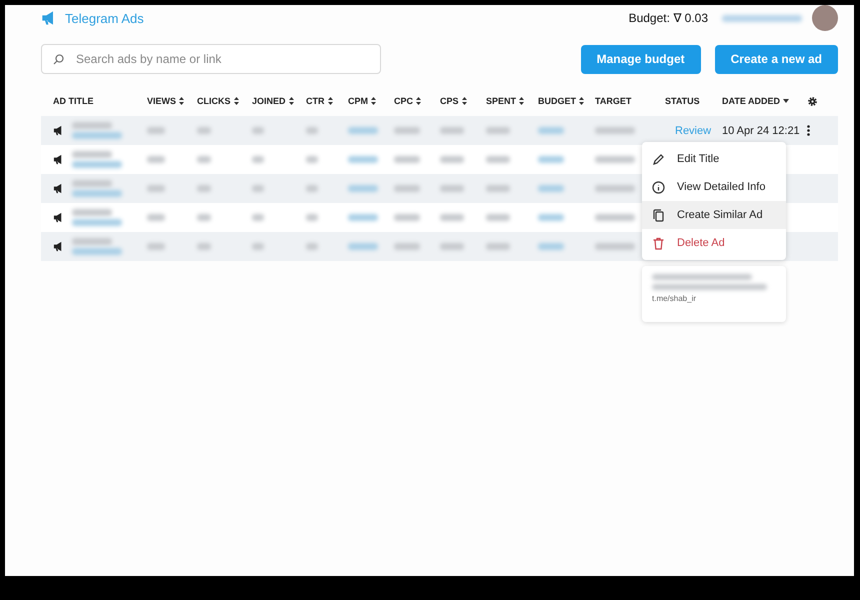  I want to click on search-field: Search ads by name or link, so click(211, 59).